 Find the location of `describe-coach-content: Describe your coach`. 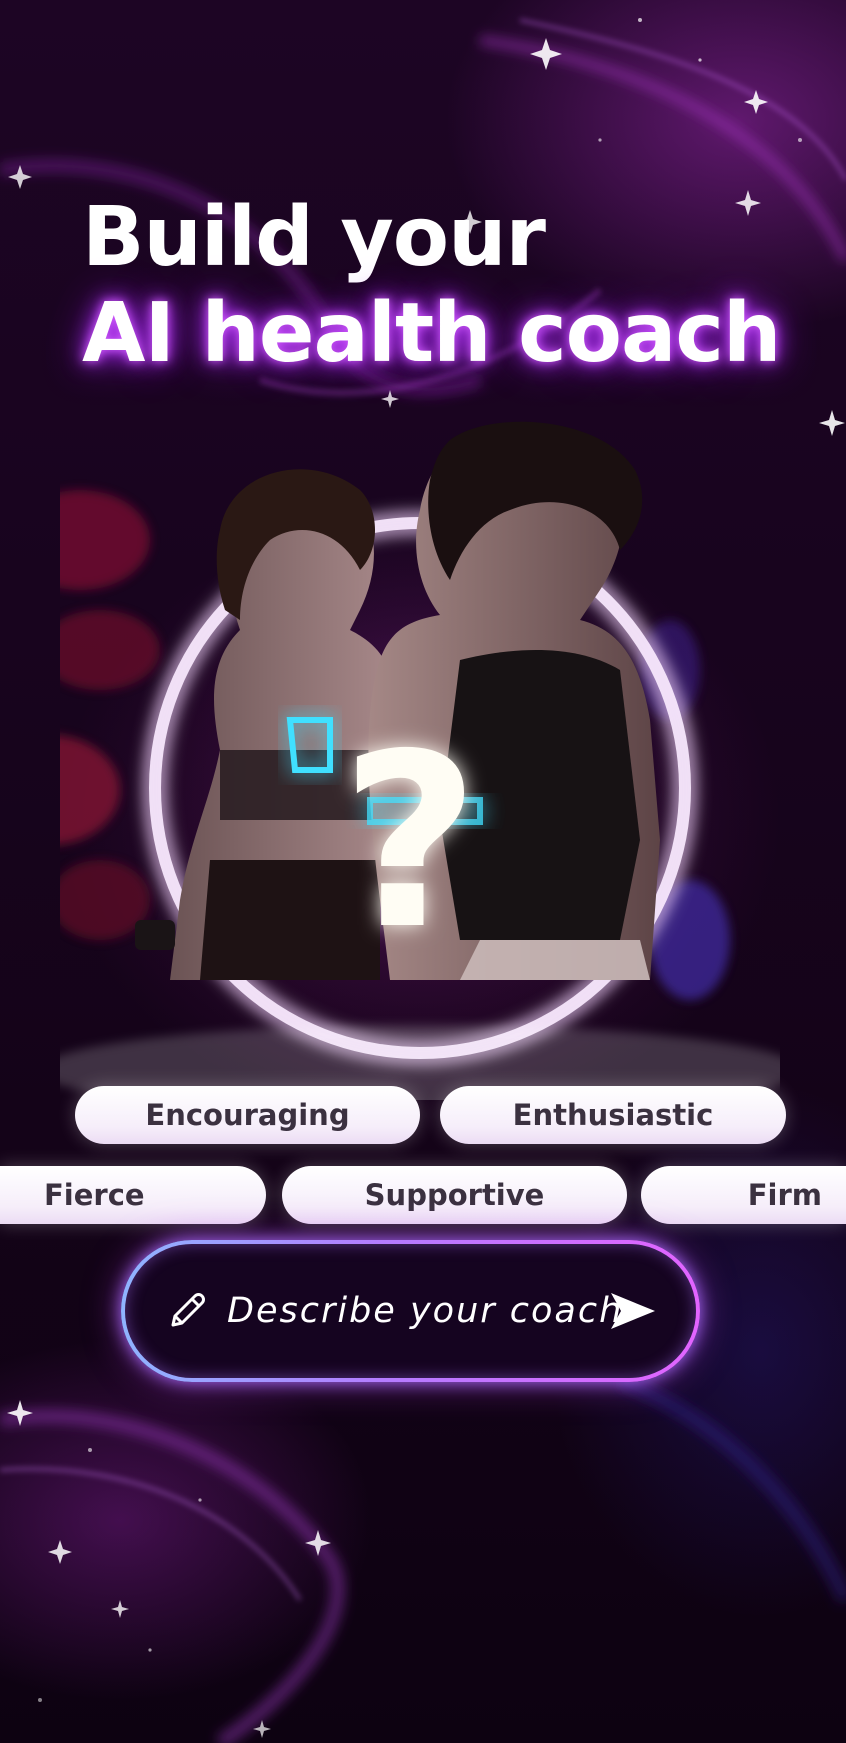

describe-coach-content: Describe your coach is located at coordinates (394, 1311).